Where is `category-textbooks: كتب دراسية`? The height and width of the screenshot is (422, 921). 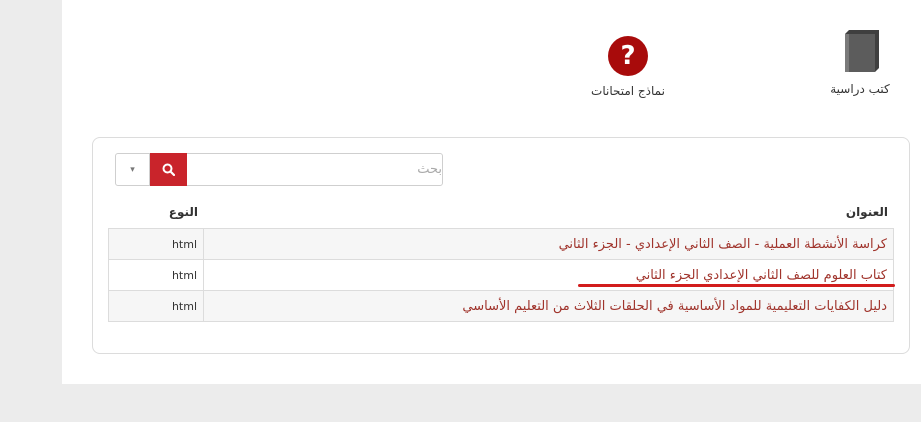
category-textbooks: كتب دراسية is located at coordinates (860, 63).